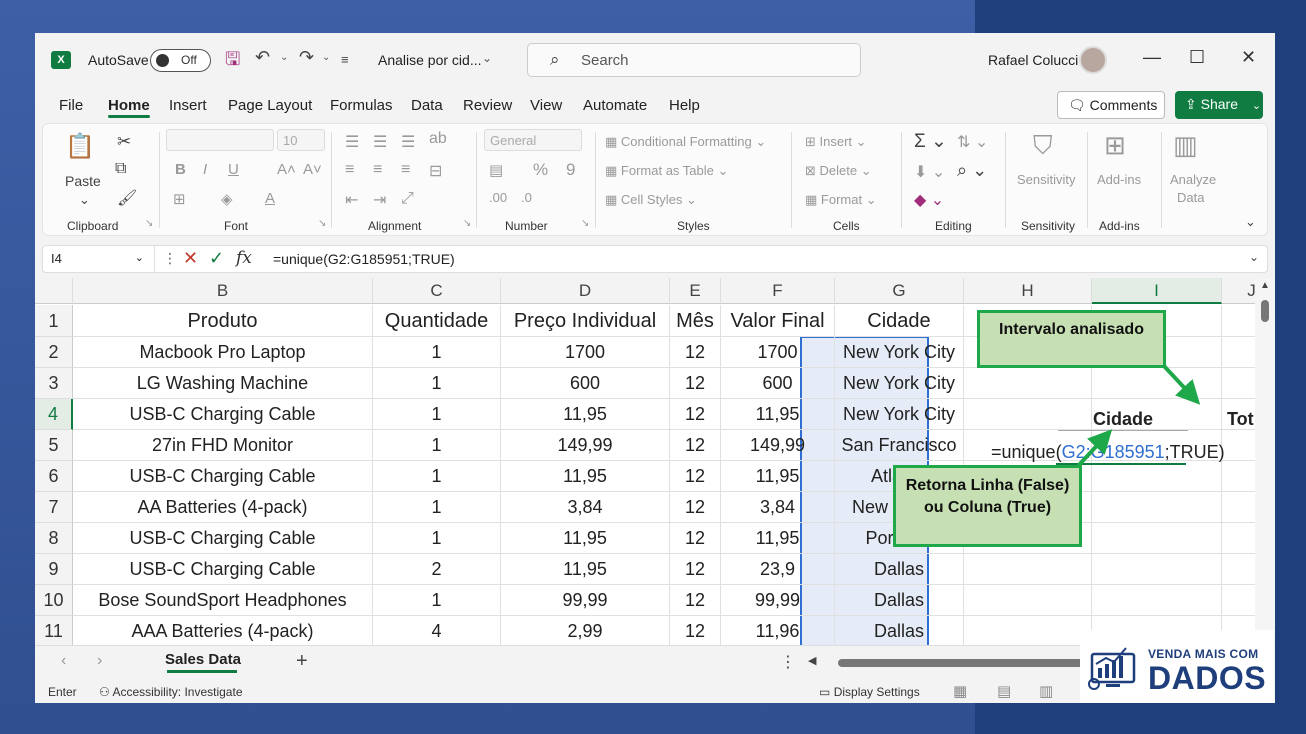  What do you see at coordinates (99, 259) in the screenshot?
I see `name-box: I4 ⌄` at bounding box center [99, 259].